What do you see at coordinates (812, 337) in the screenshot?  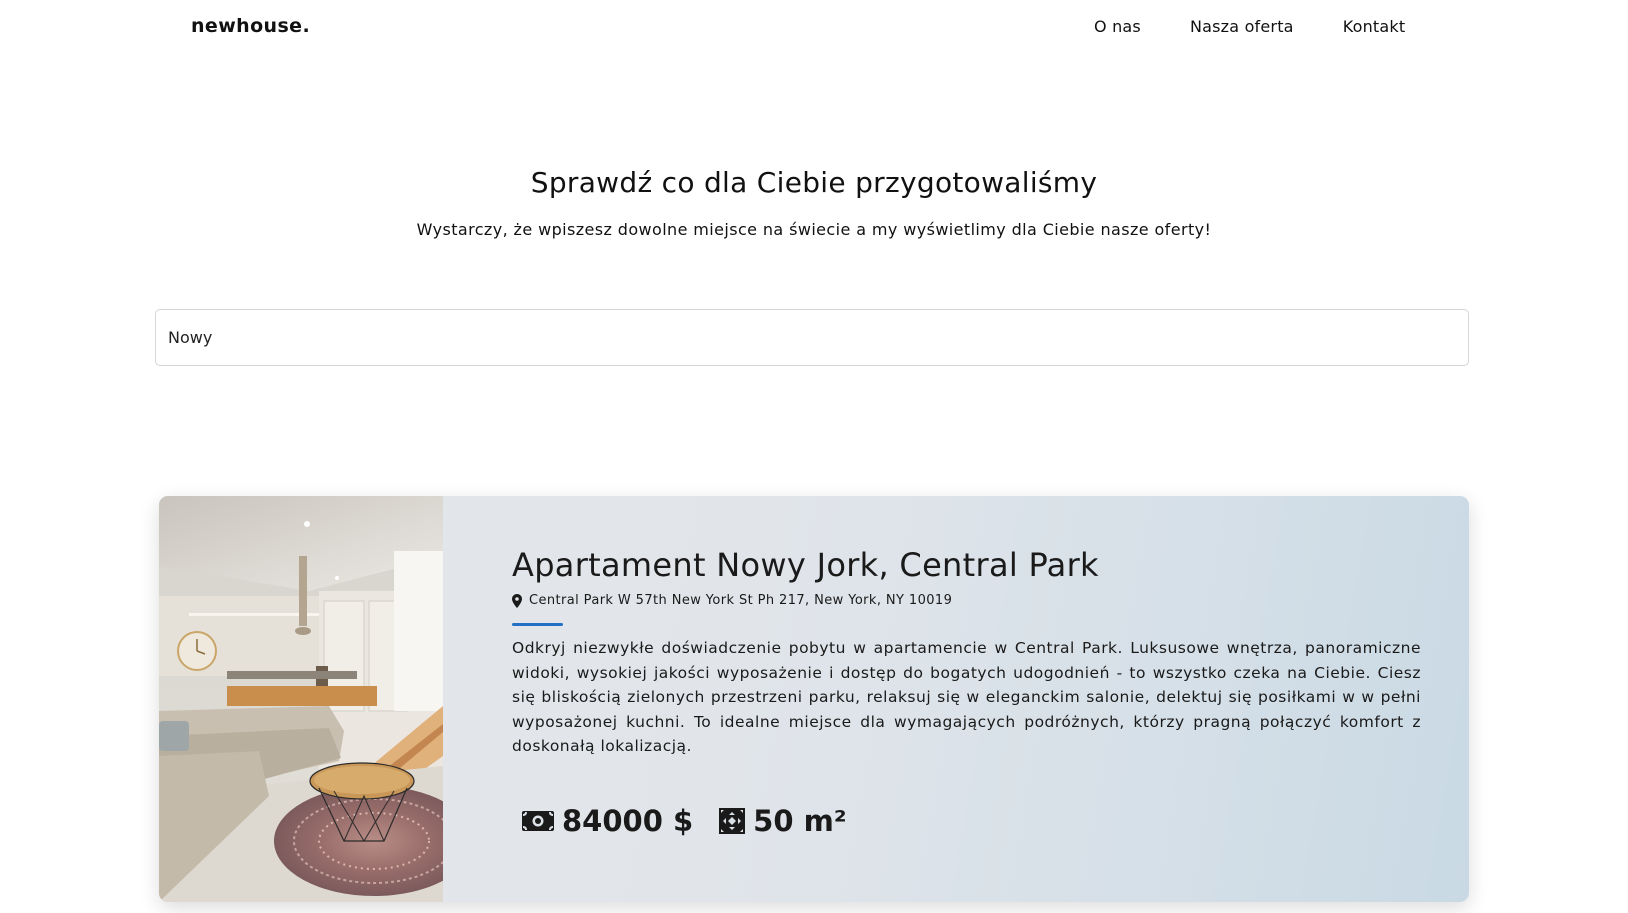 I see `search-input` at bounding box center [812, 337].